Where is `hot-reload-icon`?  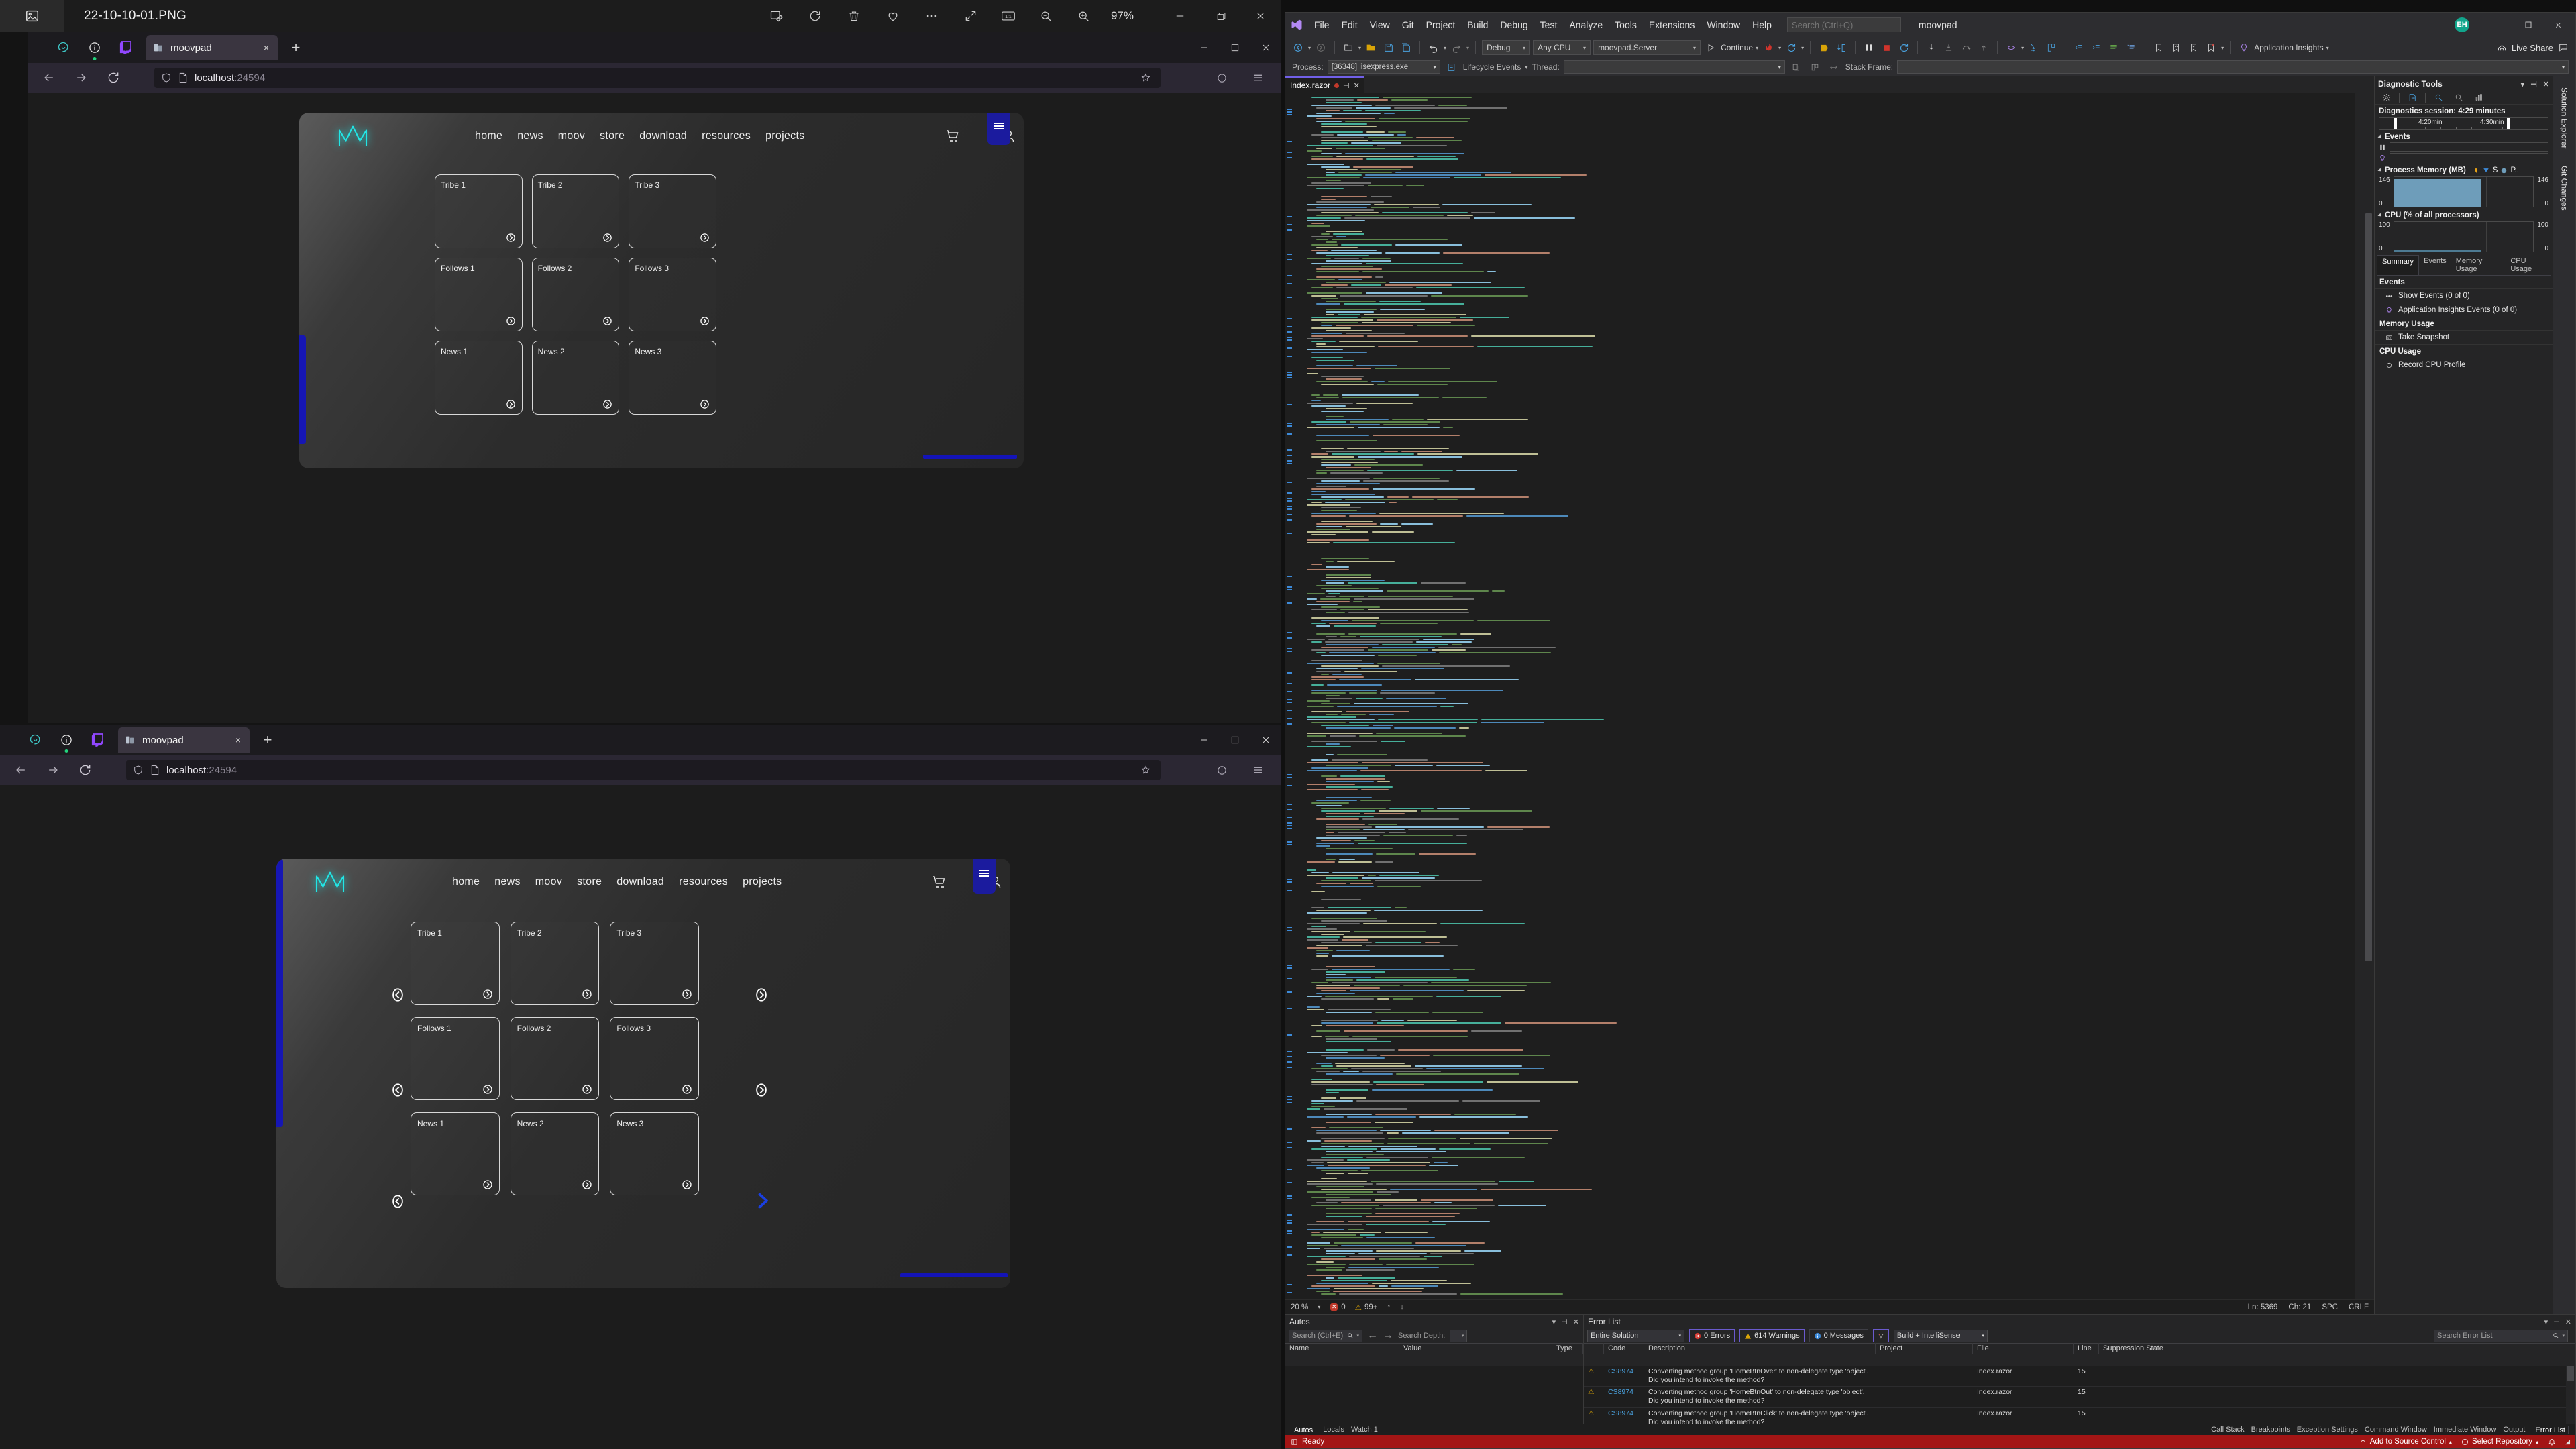
hot-reload-icon is located at coordinates (1768, 47).